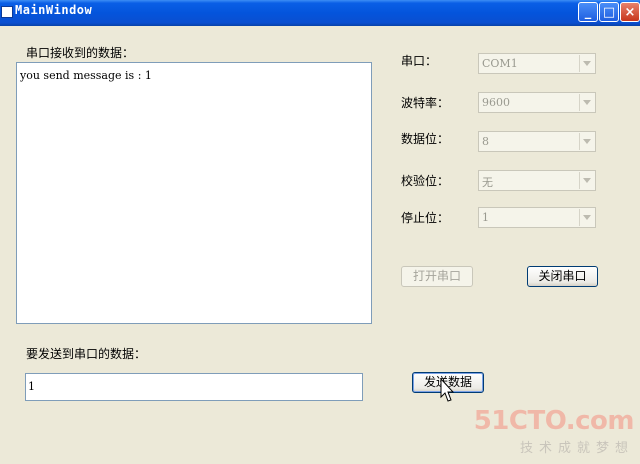 The height and width of the screenshot is (464, 640). I want to click on watermark: 51CTO.com 技术成就梦想, so click(554, 431).